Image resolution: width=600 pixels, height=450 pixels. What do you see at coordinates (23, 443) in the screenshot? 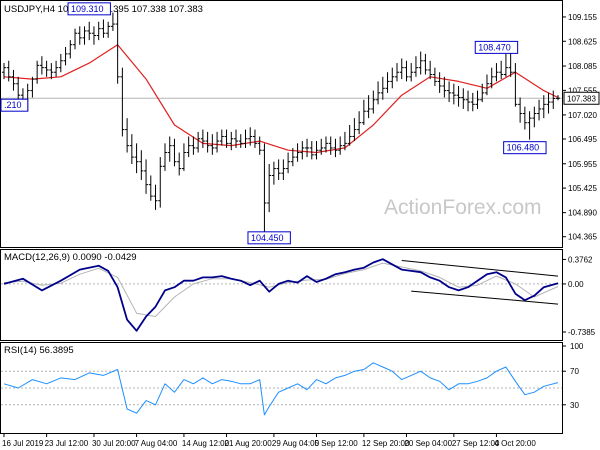
I see `x-tick-label: 16 Jul 2019` at bounding box center [23, 443].